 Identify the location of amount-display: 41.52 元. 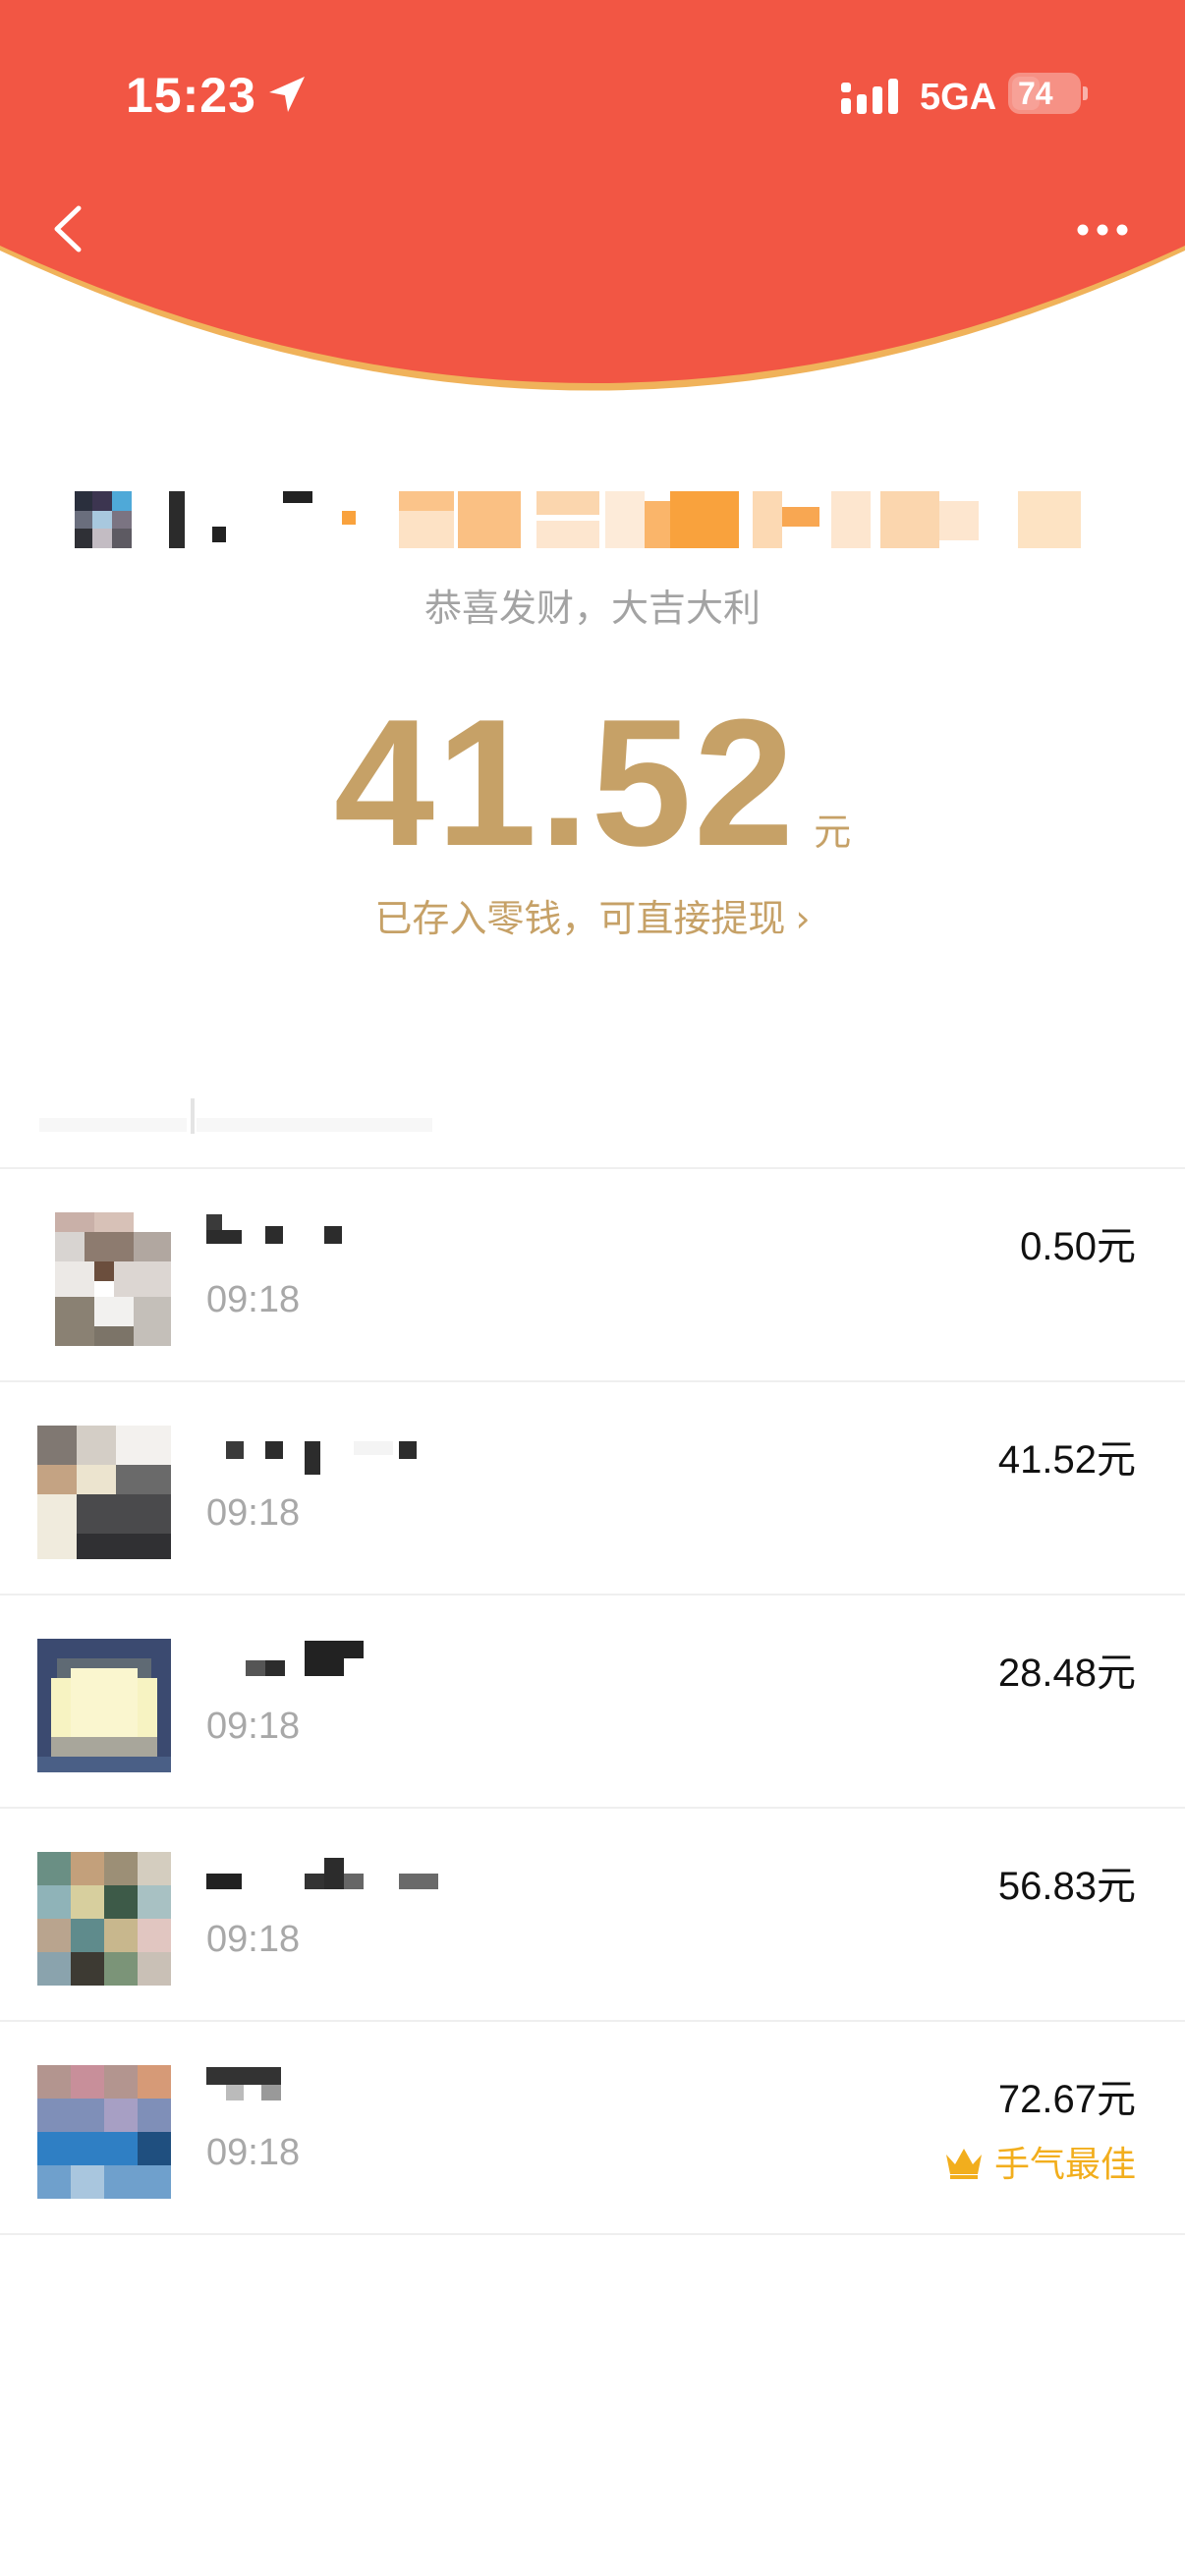
(592, 782).